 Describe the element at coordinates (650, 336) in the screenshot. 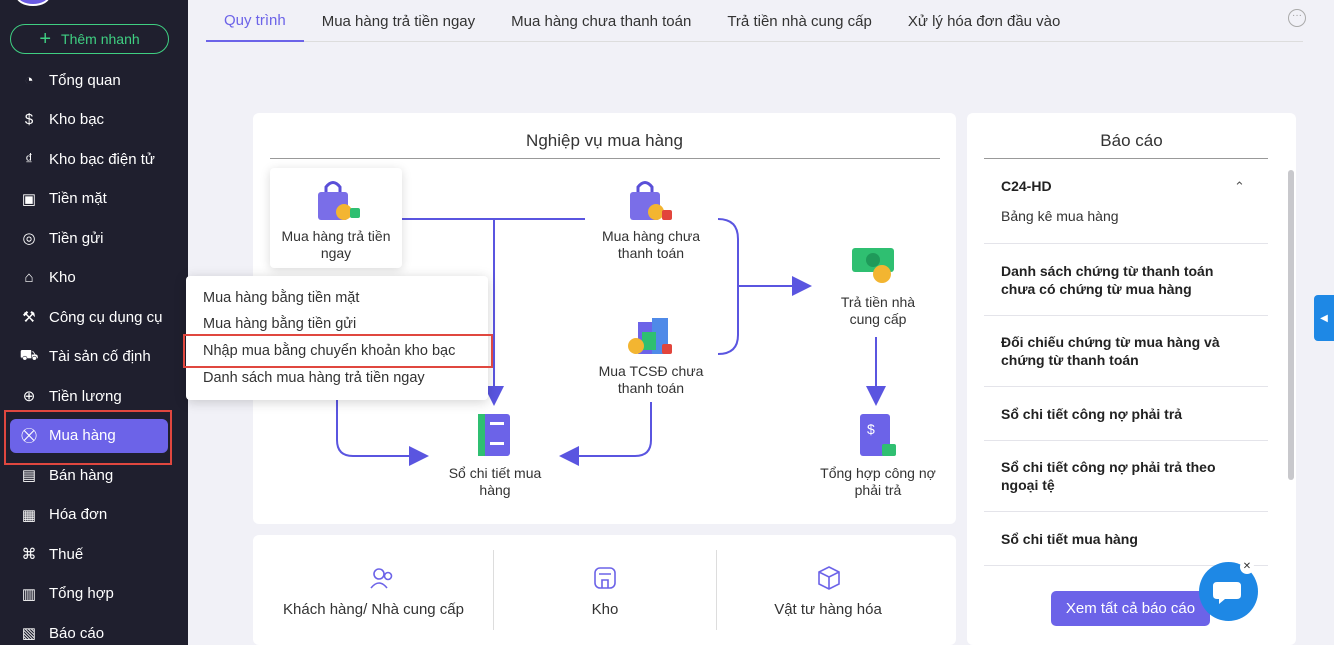

I see `building-asset-icon` at that location.